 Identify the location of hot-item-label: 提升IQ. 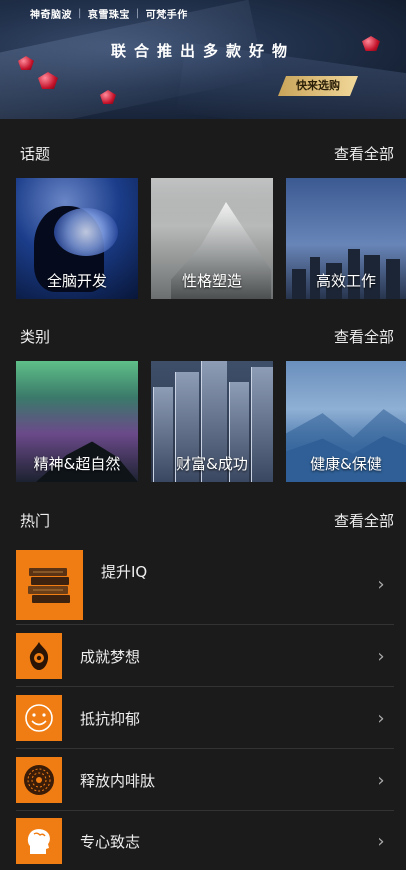
(124, 572).